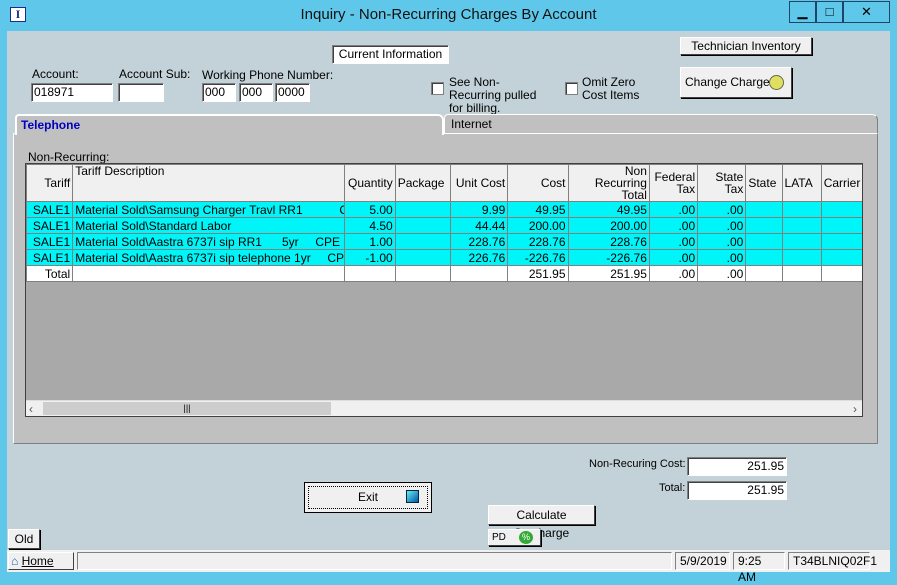  I want to click on close-button: ✕, so click(866, 12).